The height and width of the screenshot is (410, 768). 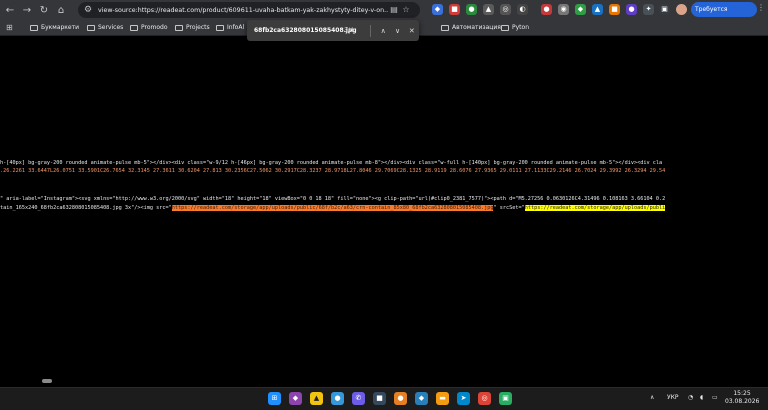 I want to click on extension-icon: ◐, so click(x=522, y=9).